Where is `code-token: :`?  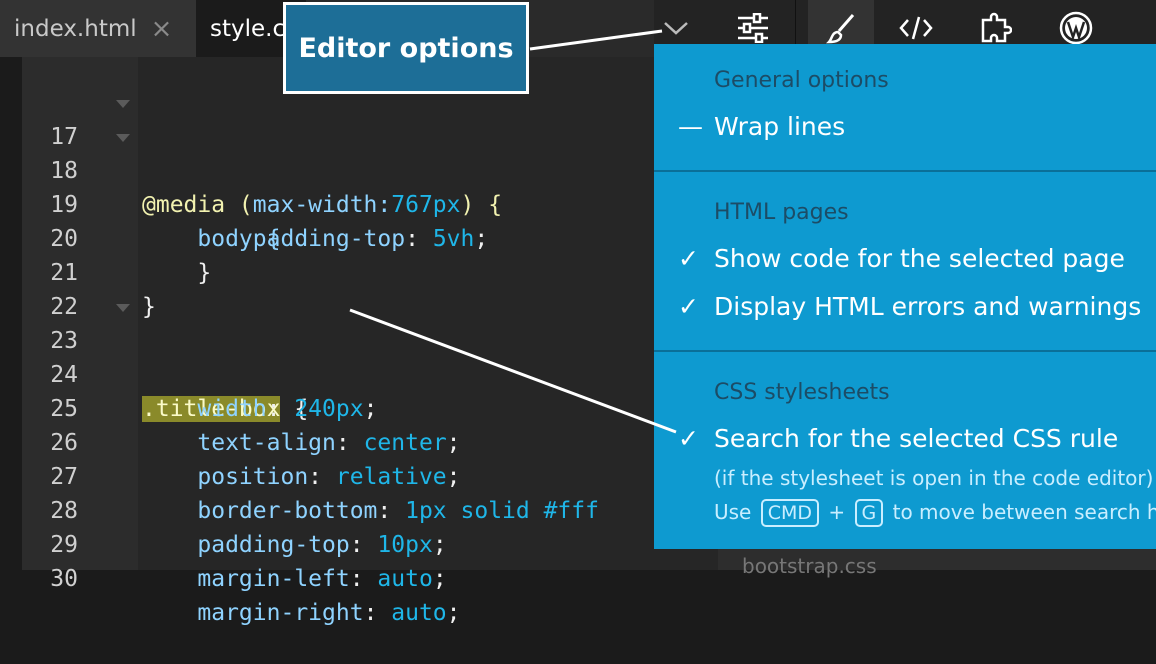 code-token: : is located at coordinates (377, 613).